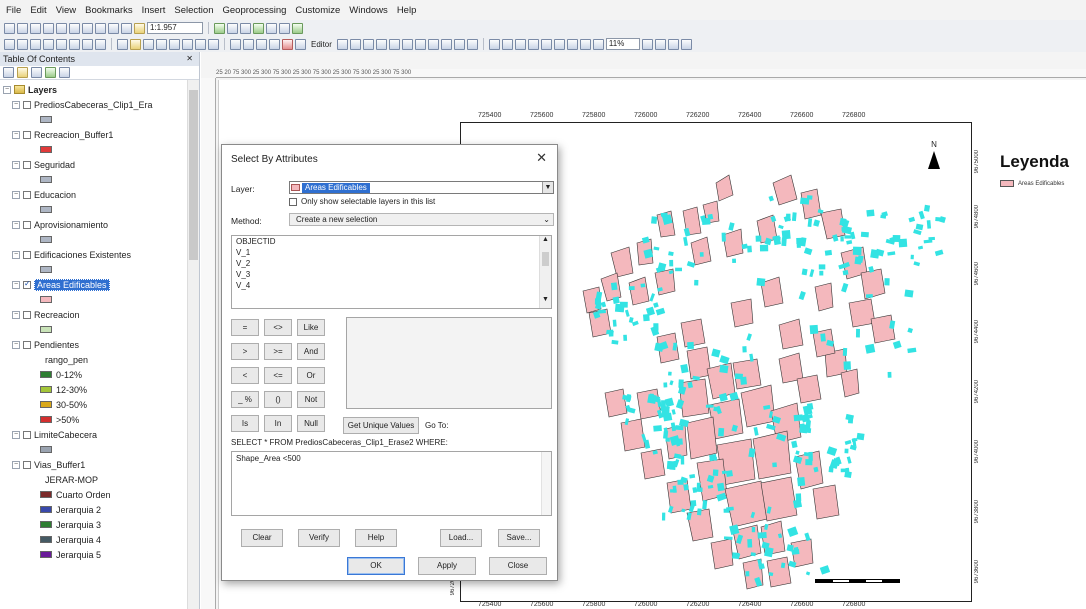  Describe the element at coordinates (93, 89) in the screenshot. I see `layers-root: − Layers` at that location.